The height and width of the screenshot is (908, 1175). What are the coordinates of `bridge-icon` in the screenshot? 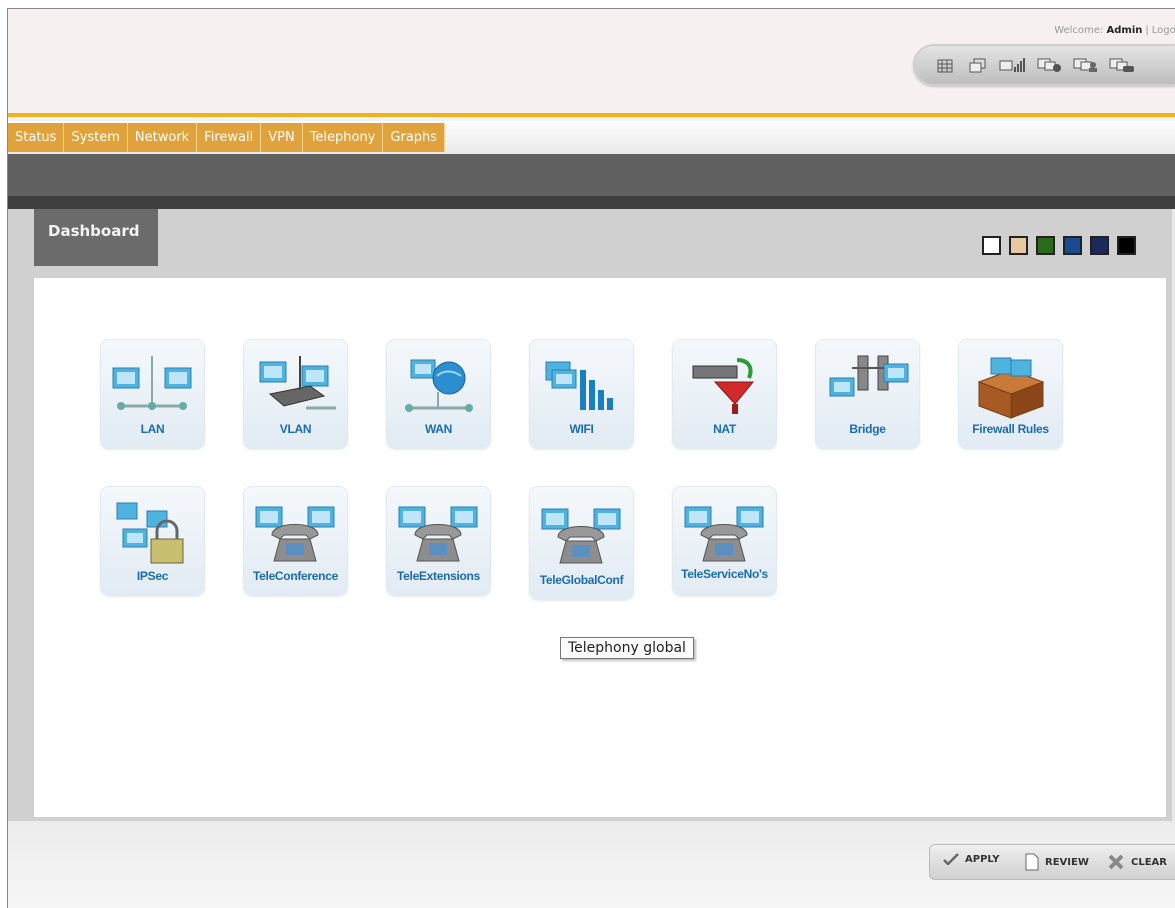 It's located at (869, 376).